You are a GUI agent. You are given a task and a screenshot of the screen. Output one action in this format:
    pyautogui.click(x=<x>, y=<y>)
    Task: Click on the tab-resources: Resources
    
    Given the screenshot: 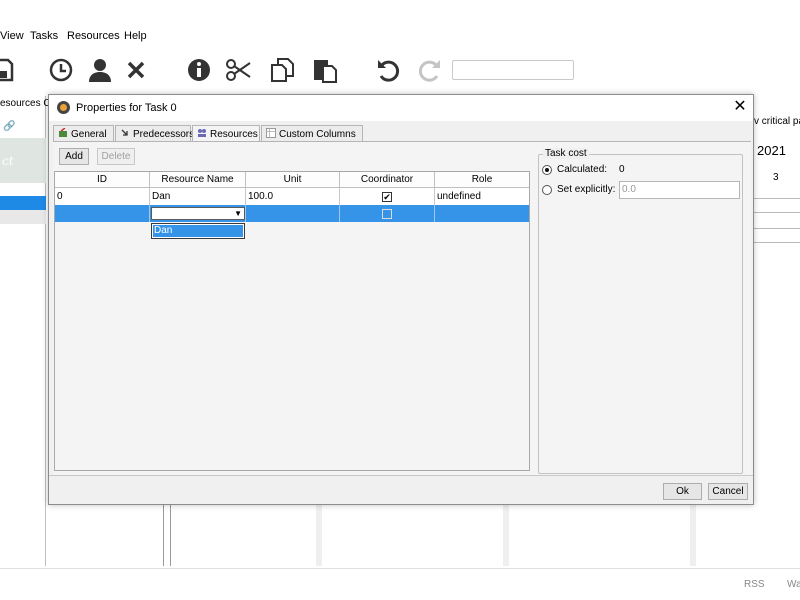 What is the action you would take?
    pyautogui.click(x=226, y=133)
    